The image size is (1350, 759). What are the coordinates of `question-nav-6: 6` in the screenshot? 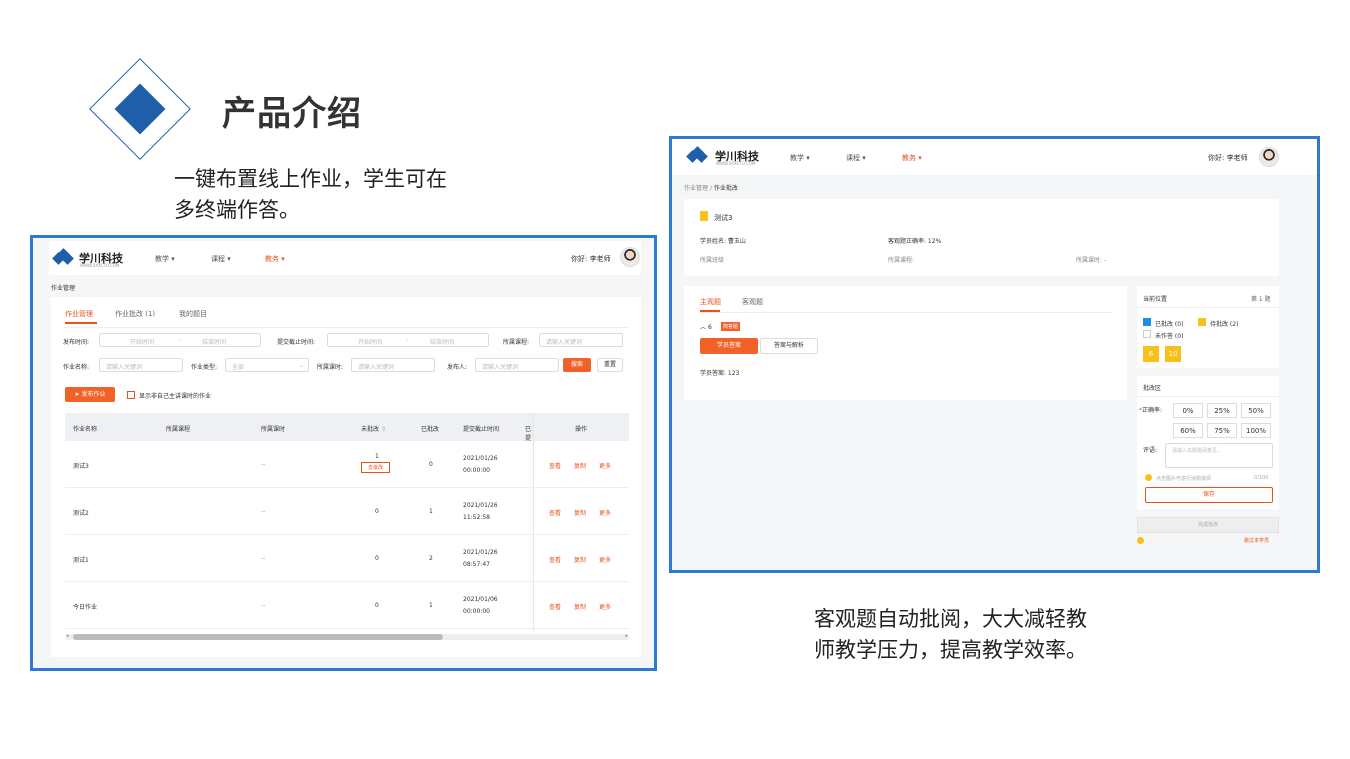 It's located at (1151, 354).